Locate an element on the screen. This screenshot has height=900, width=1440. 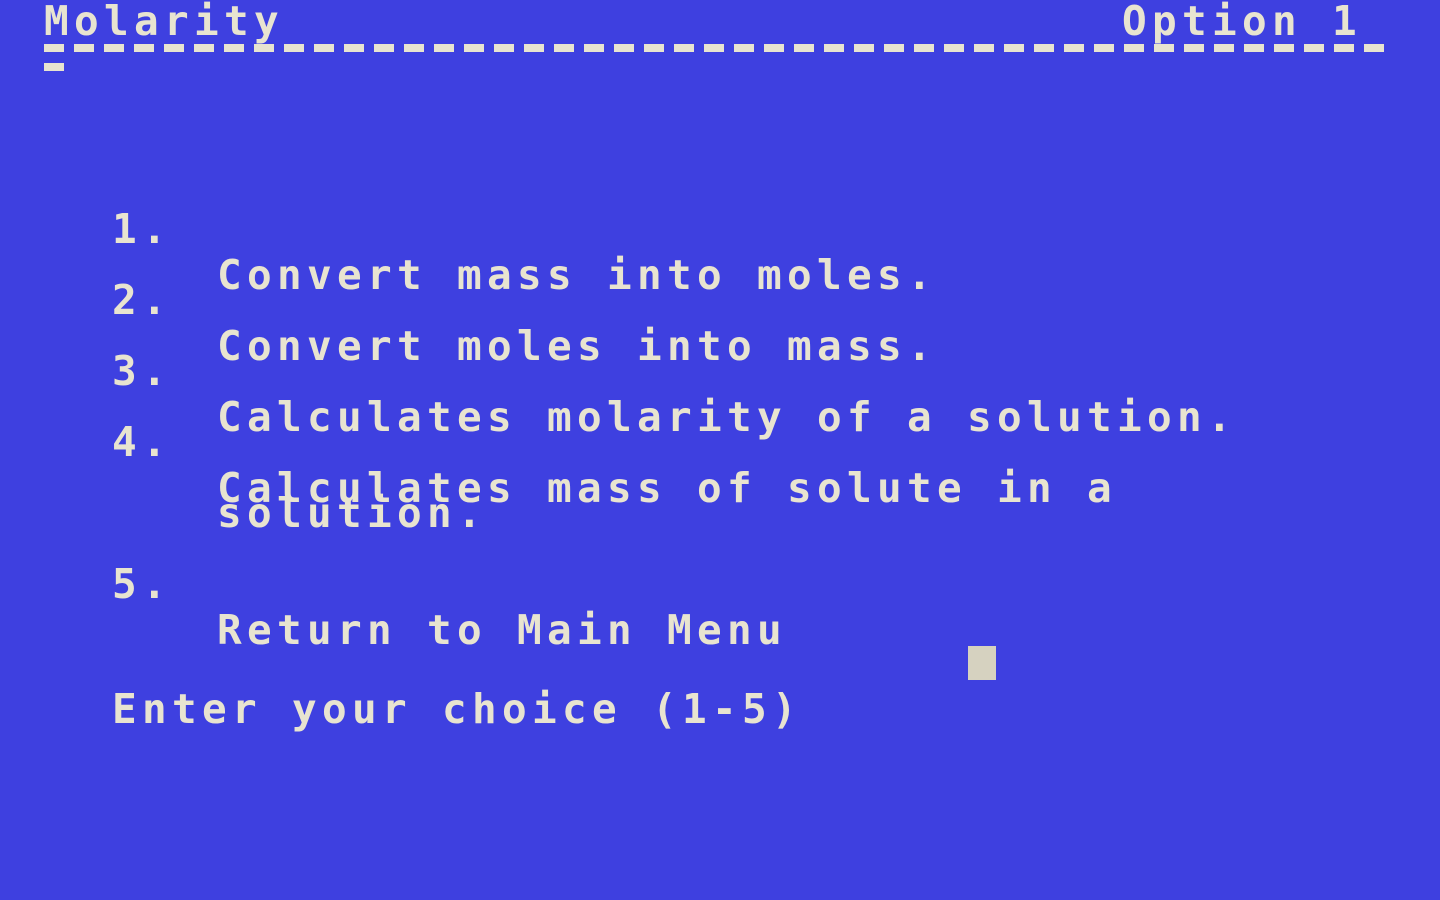
header-option-label: Option 1 is located at coordinates (1239, 22).